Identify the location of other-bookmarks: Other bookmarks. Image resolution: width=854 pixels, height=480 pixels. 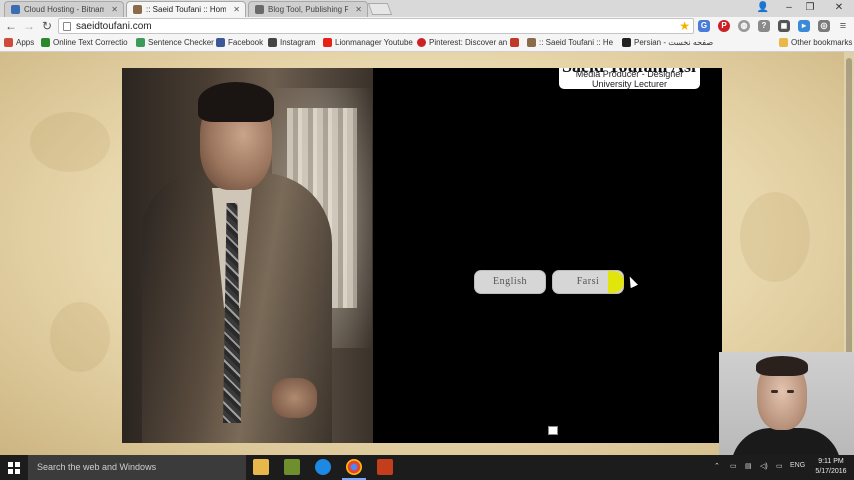
(815, 42).